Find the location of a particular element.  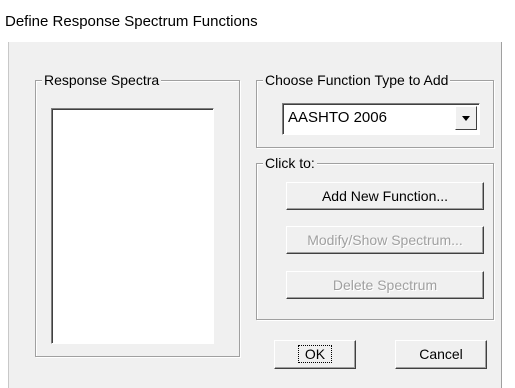

function-type-group: Choose Function Type to Add AASHTO 2006 is located at coordinates (375, 110).